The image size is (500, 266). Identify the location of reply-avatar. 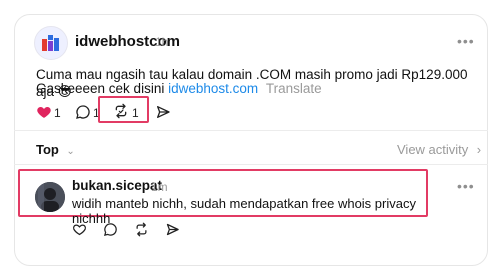
(50, 197).